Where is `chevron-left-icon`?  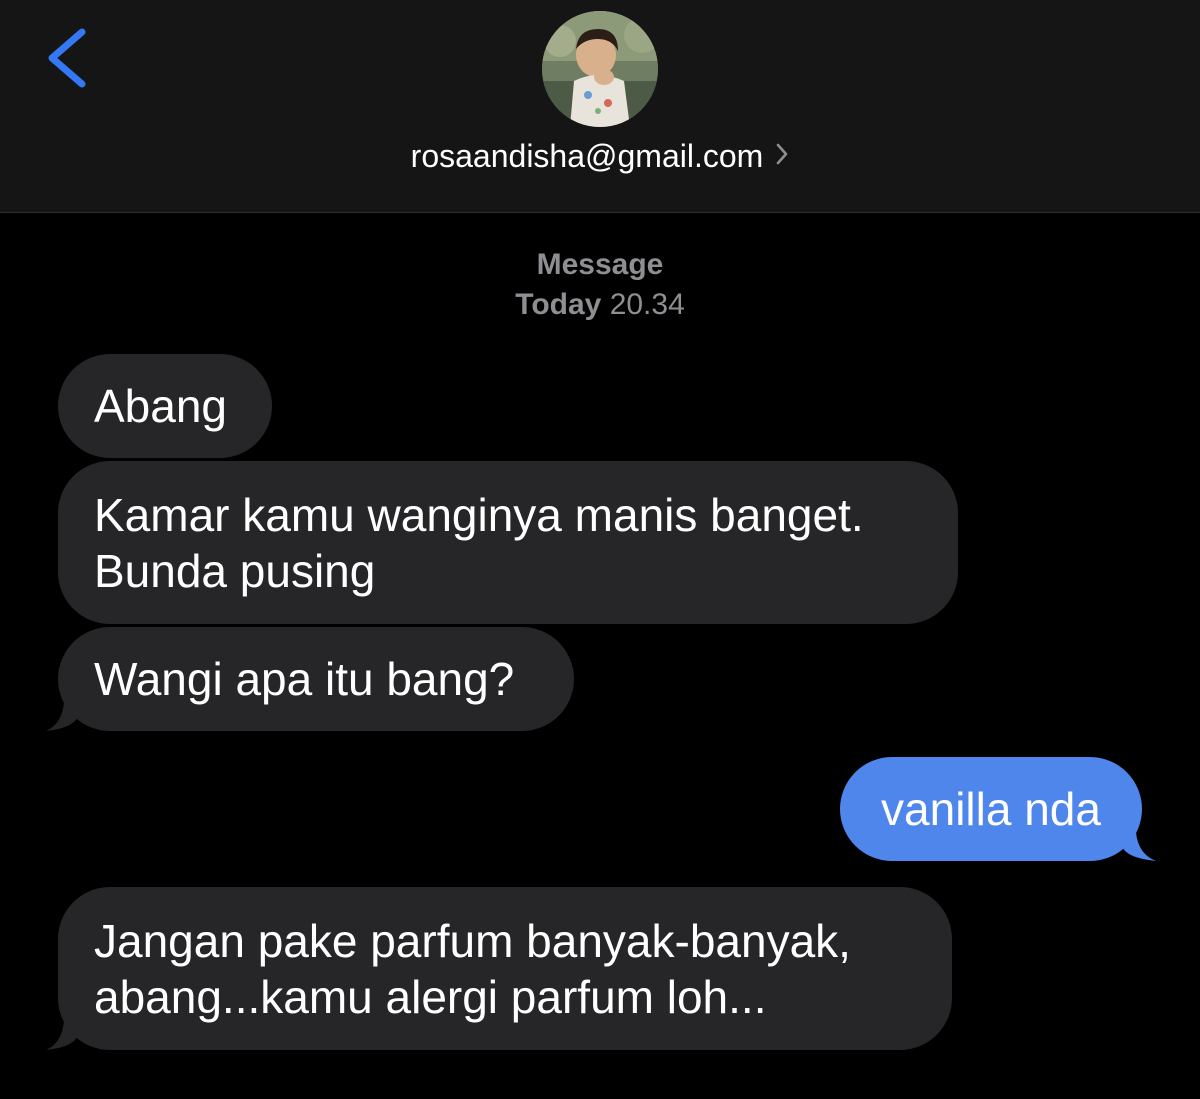
chevron-left-icon is located at coordinates (67, 58).